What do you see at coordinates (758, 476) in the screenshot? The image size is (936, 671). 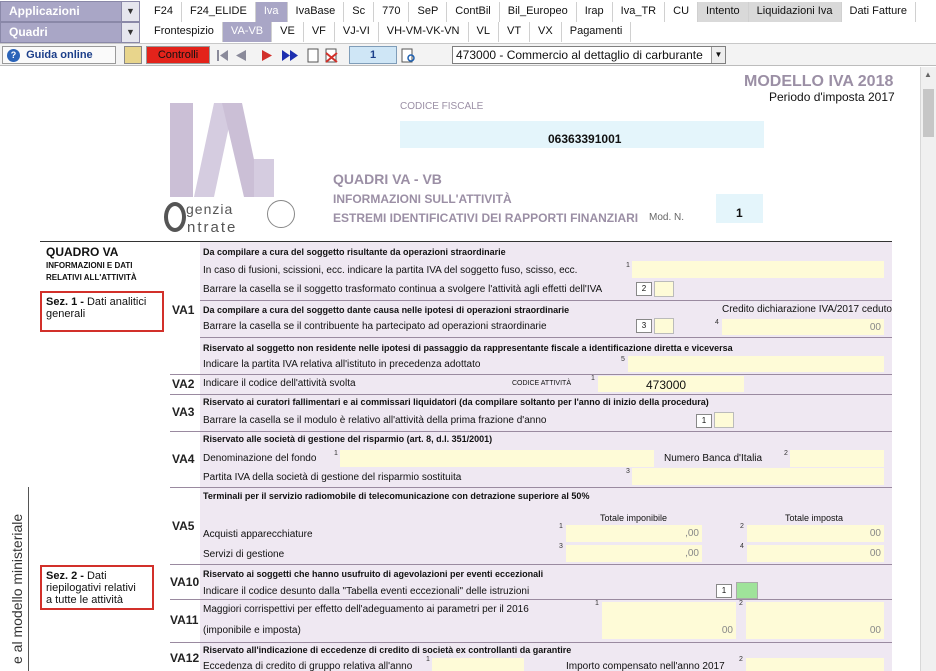 I see `va4-partita-iva-sgr-field` at bounding box center [758, 476].